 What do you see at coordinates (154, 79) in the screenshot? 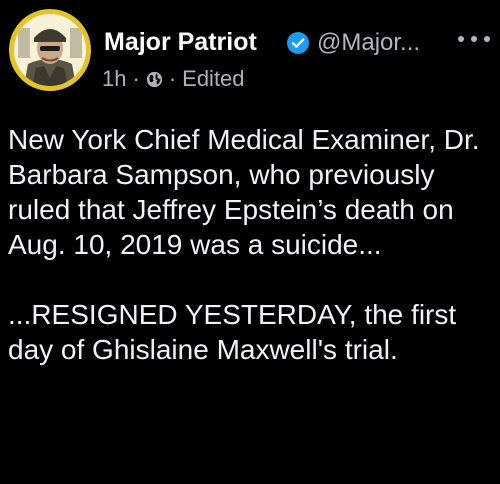
I see `globe-icon` at bounding box center [154, 79].